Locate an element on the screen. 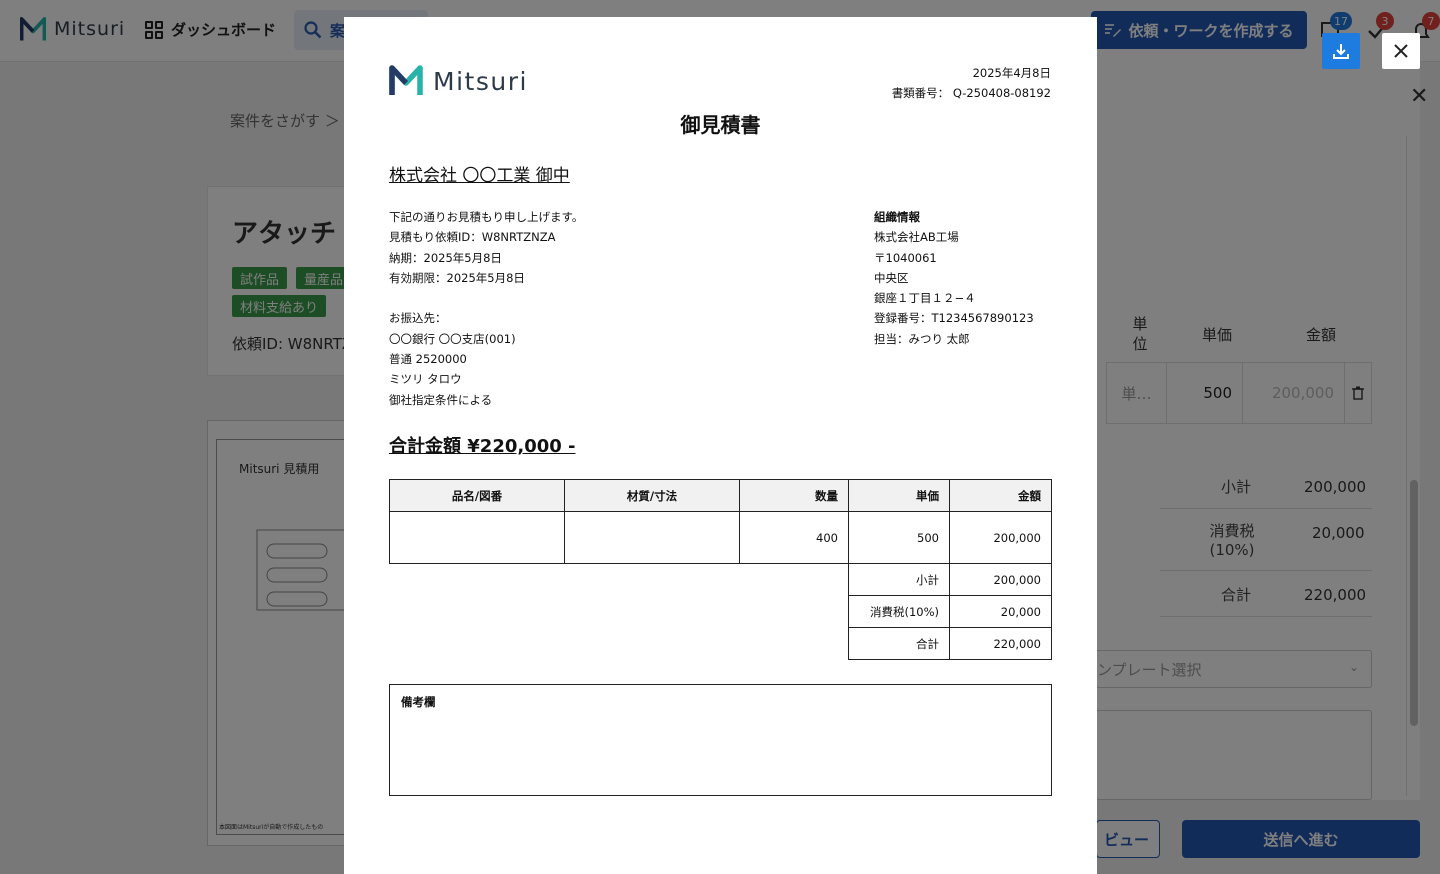 The width and height of the screenshot is (1440, 874). summary-label: 合計 is located at coordinates (899, 643).